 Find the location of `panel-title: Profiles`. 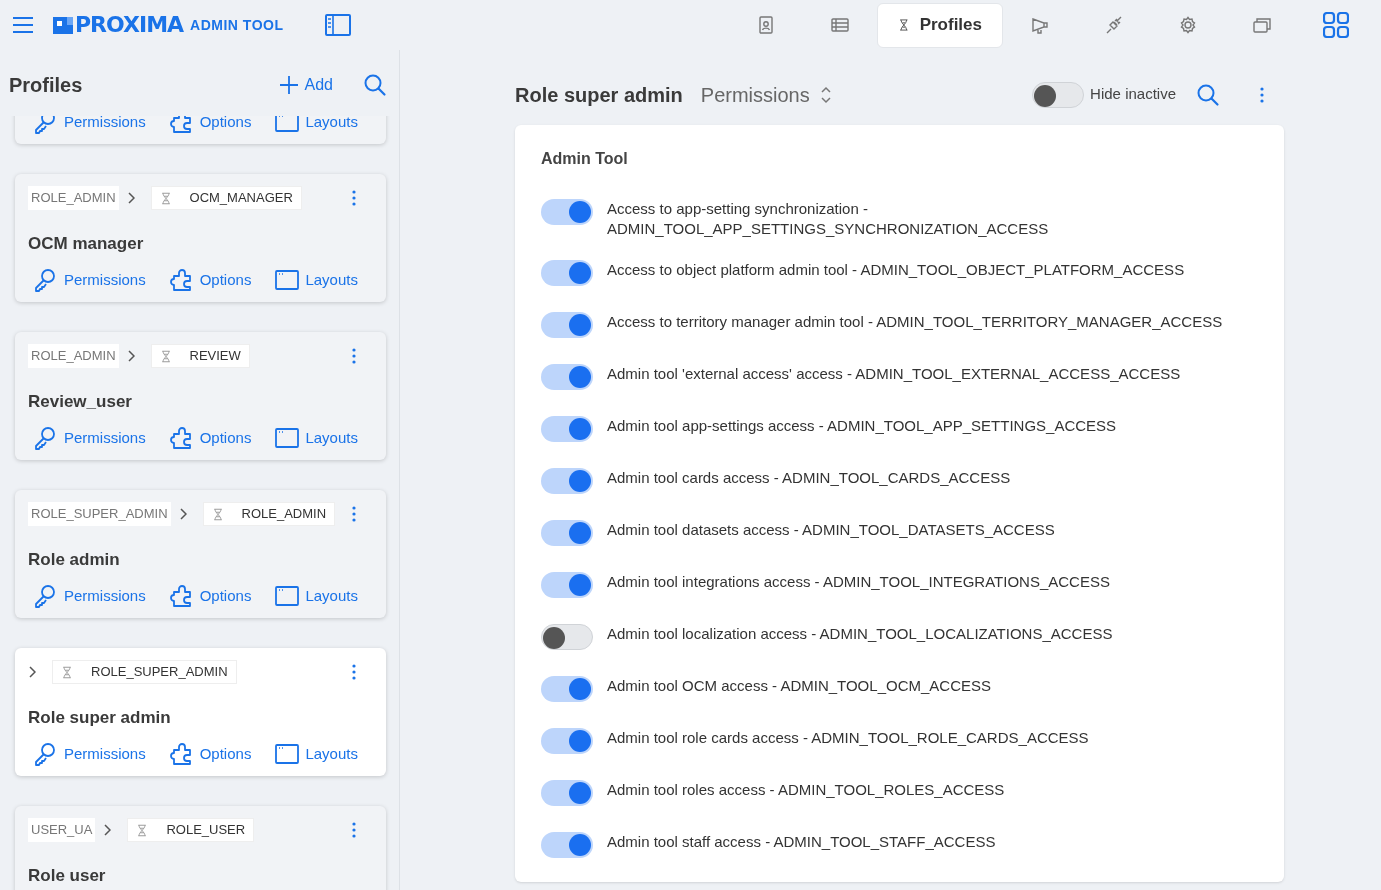

panel-title: Profiles is located at coordinates (46, 85).